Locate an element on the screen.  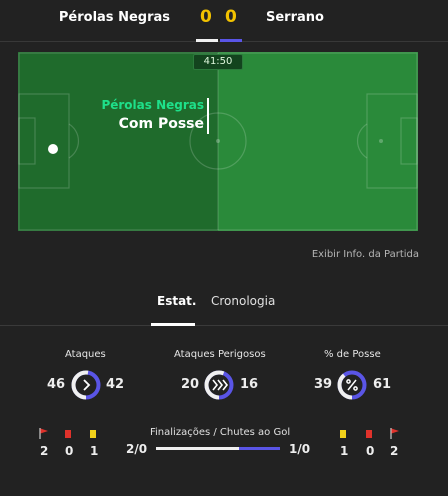
possession-home-value: 39 is located at coordinates (323, 384).